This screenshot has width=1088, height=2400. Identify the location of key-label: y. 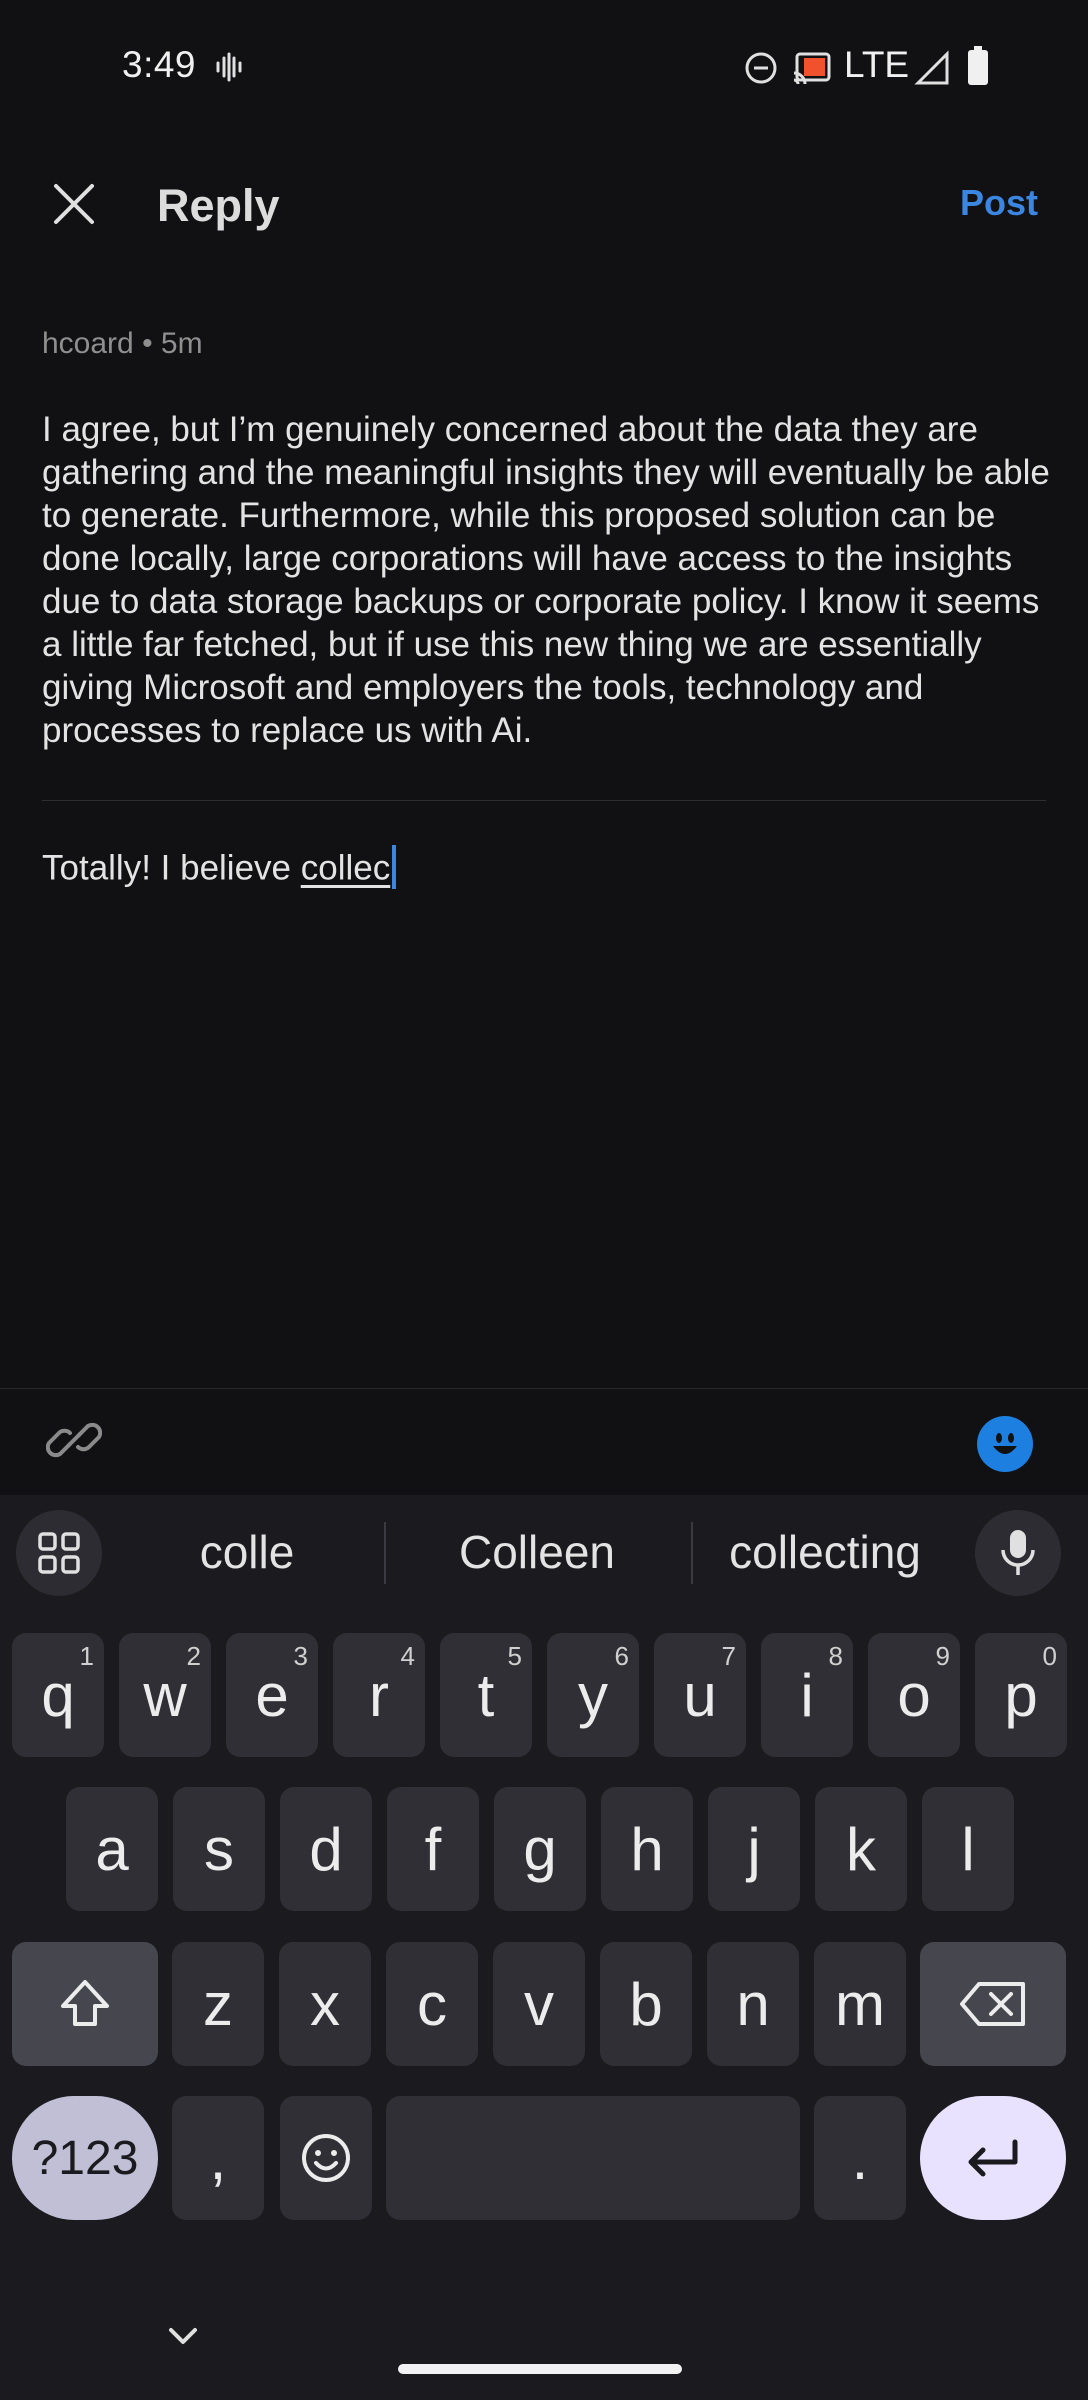
(593, 1695).